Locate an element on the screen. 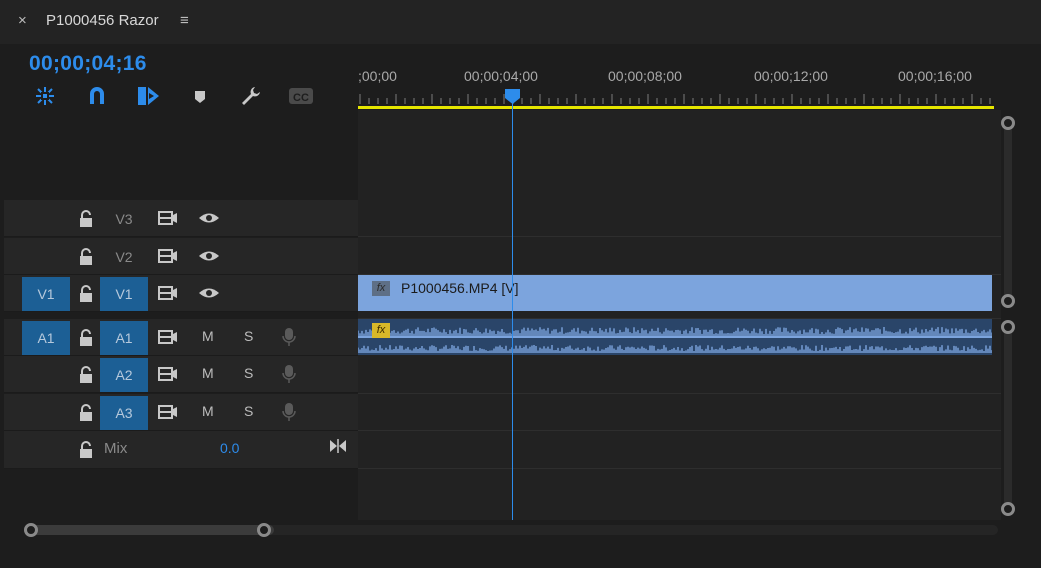  track-lane-mix is located at coordinates (679, 450).